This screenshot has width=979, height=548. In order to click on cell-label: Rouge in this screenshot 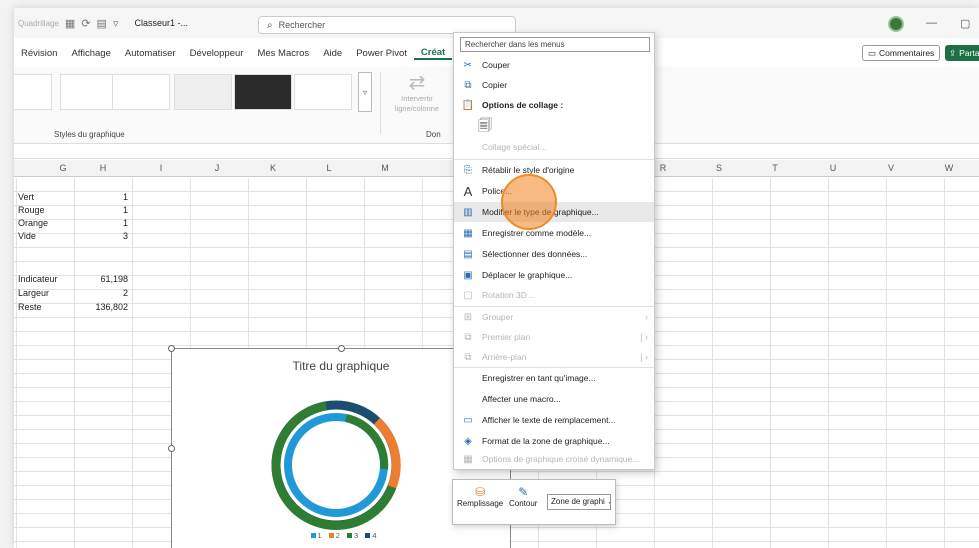, I will do `click(31, 210)`.